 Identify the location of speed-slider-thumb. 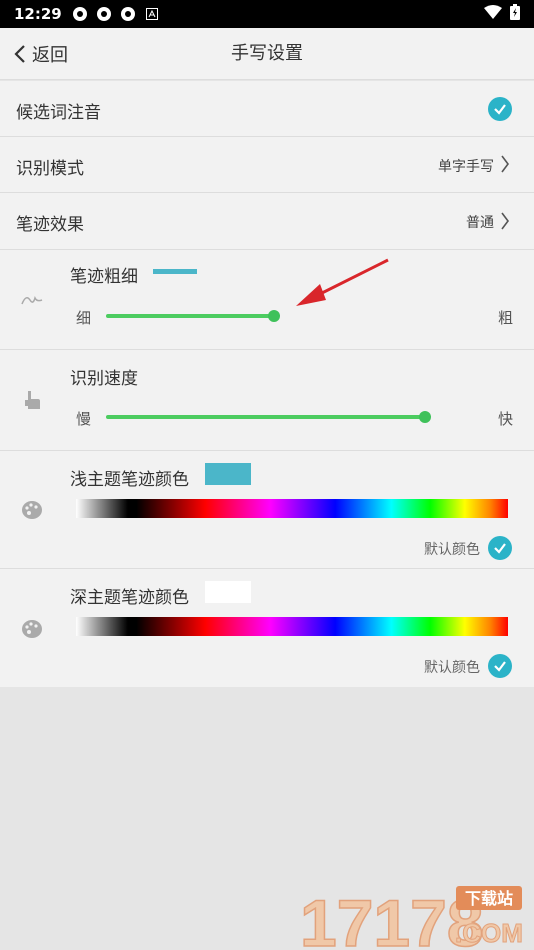
(425, 417).